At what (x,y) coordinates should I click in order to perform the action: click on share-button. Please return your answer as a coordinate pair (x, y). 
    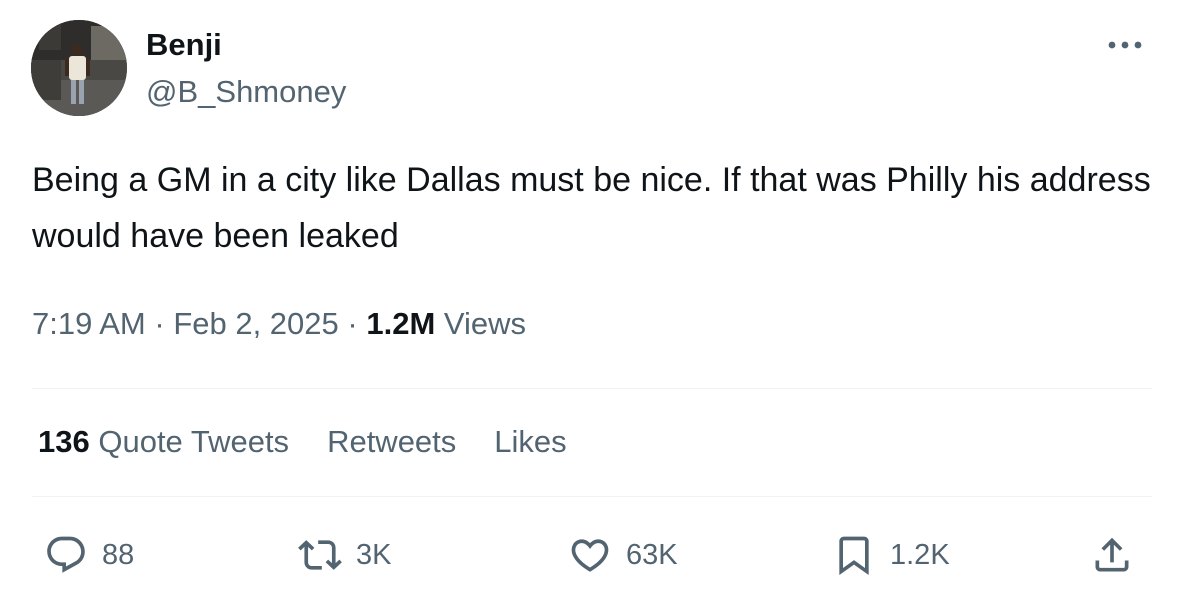
    Looking at the image, I should click on (1112, 555).